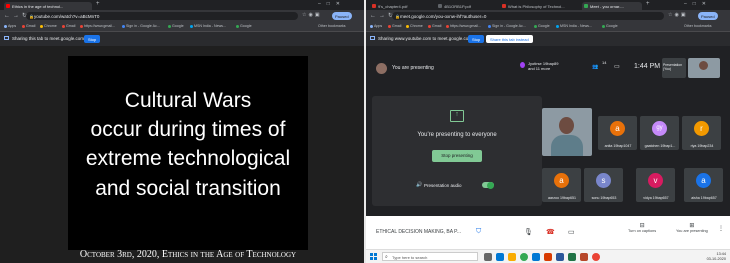  I want to click on word-icon, so click(560, 257).